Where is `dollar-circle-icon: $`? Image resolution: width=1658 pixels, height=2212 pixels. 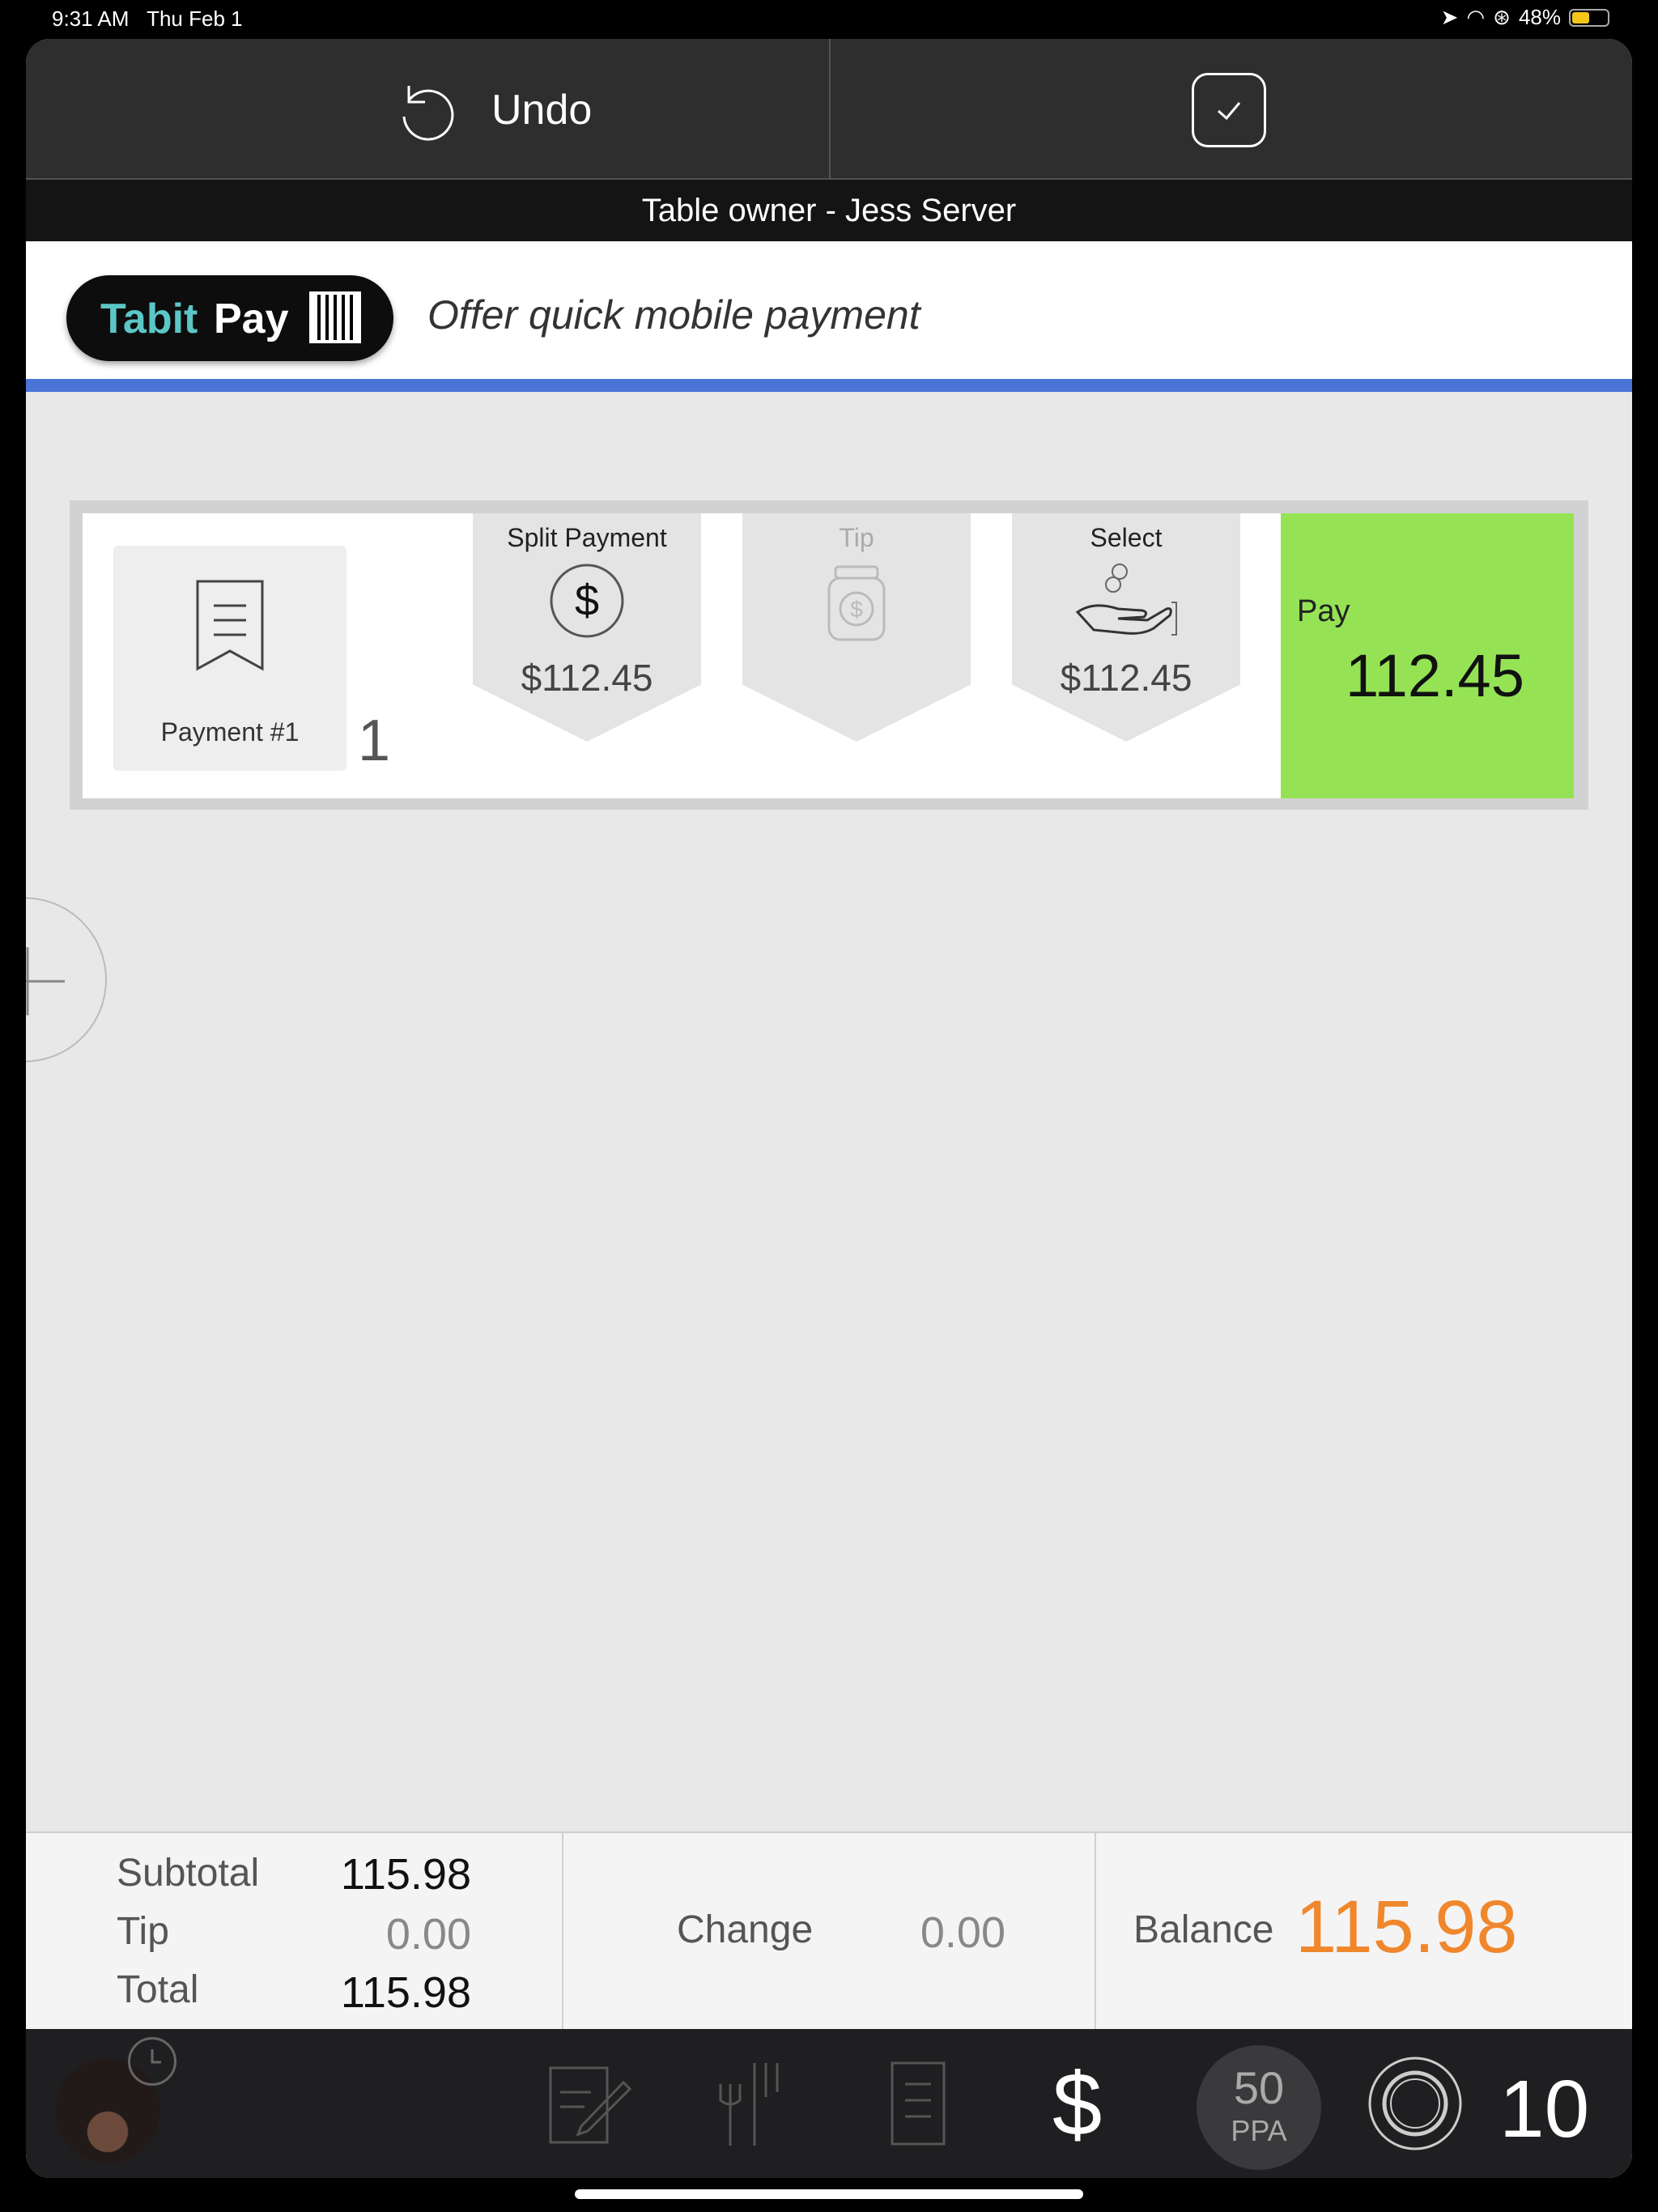
dollar-circle-icon: $ is located at coordinates (587, 601).